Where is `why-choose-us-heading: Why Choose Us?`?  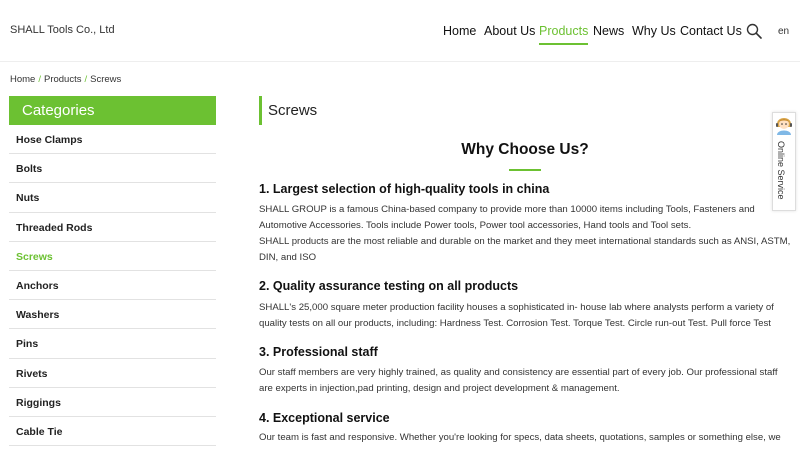
why-choose-us-heading: Why Choose Us? is located at coordinates (525, 149).